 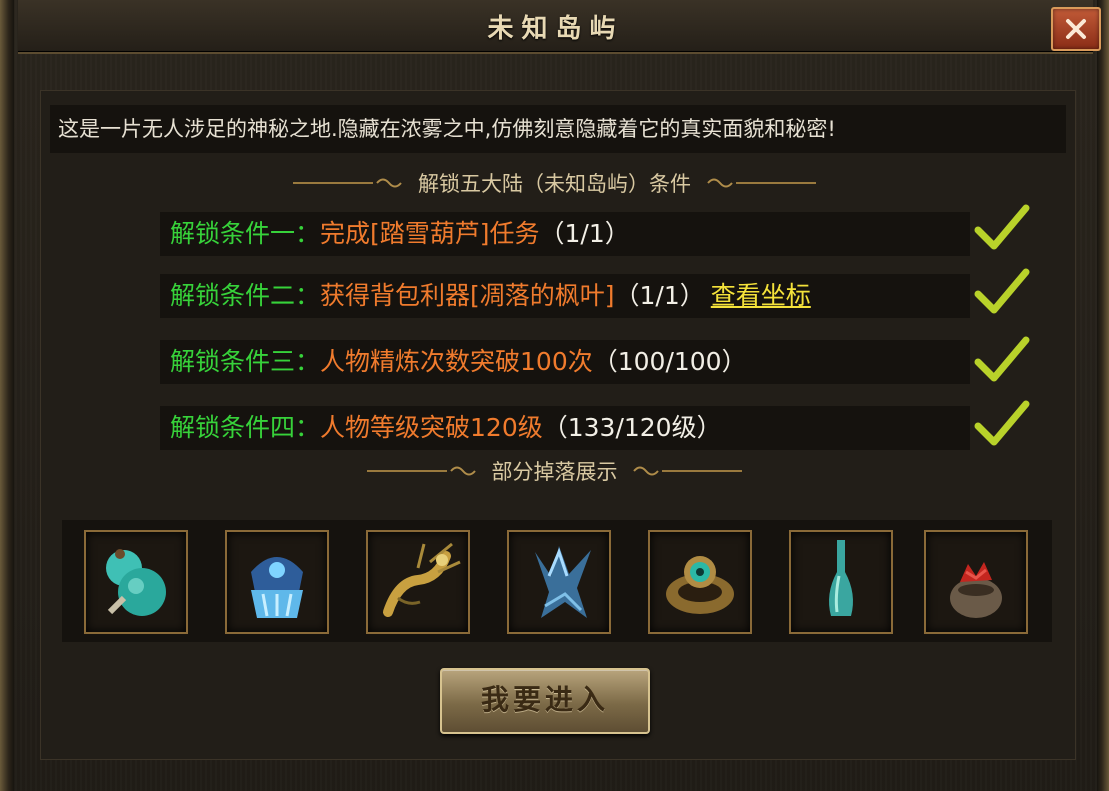 I want to click on drop-slot-helmet, so click(x=277, y=582).